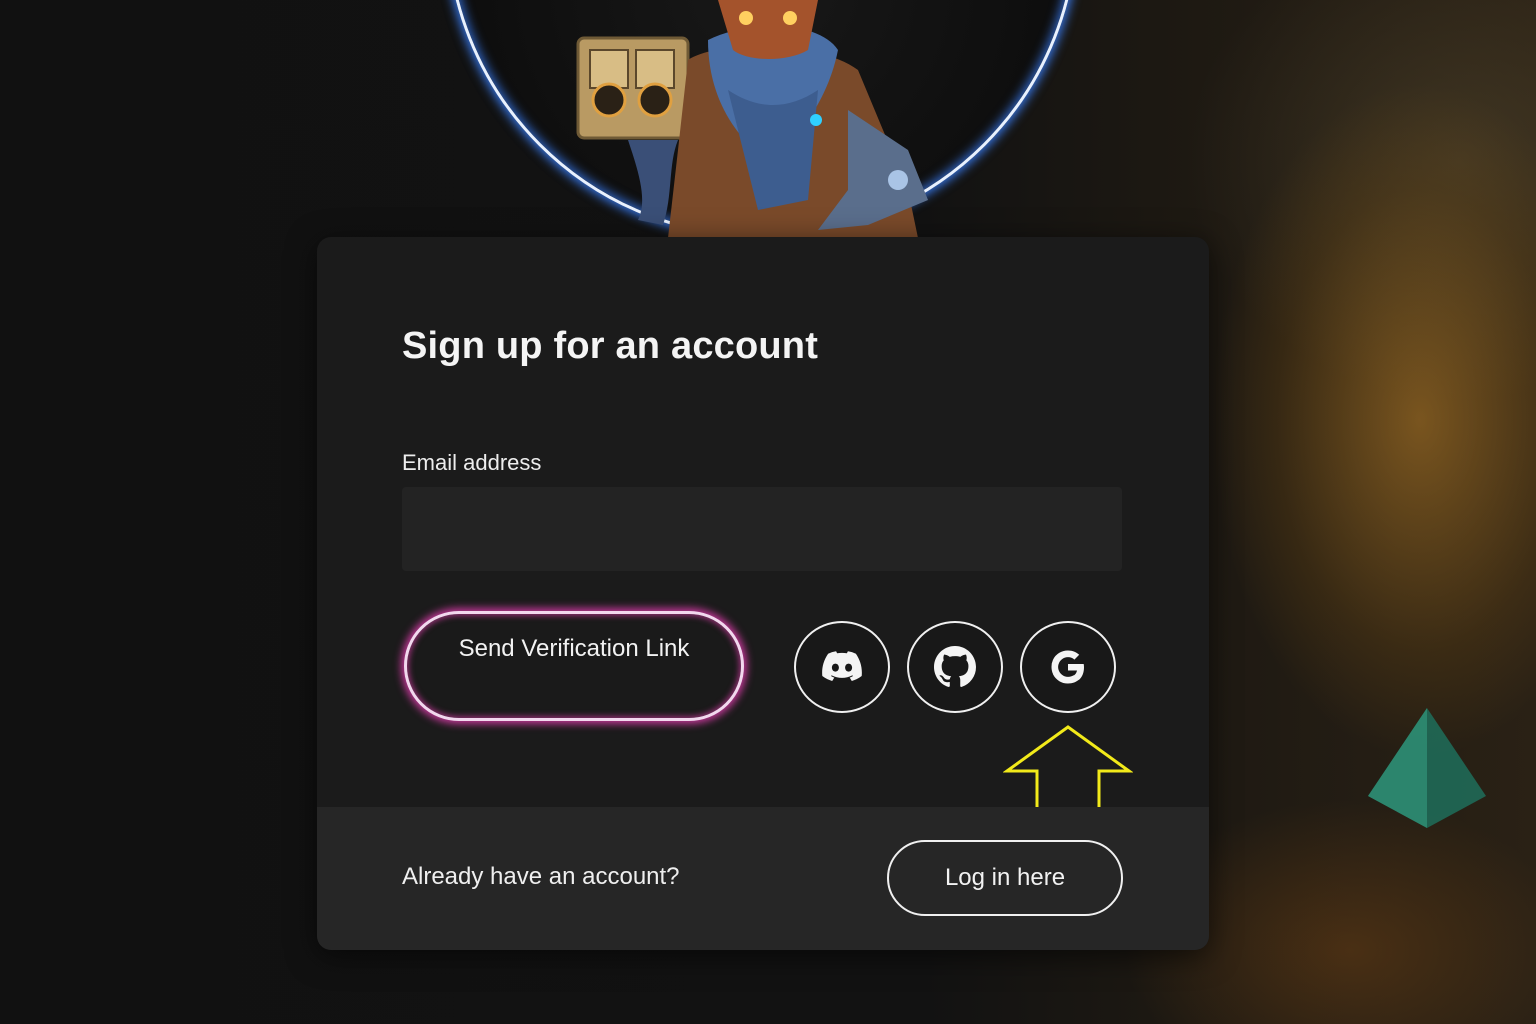 Image resolution: width=1536 pixels, height=1024 pixels. Describe the element at coordinates (762, 529) in the screenshot. I see `email-field` at that location.